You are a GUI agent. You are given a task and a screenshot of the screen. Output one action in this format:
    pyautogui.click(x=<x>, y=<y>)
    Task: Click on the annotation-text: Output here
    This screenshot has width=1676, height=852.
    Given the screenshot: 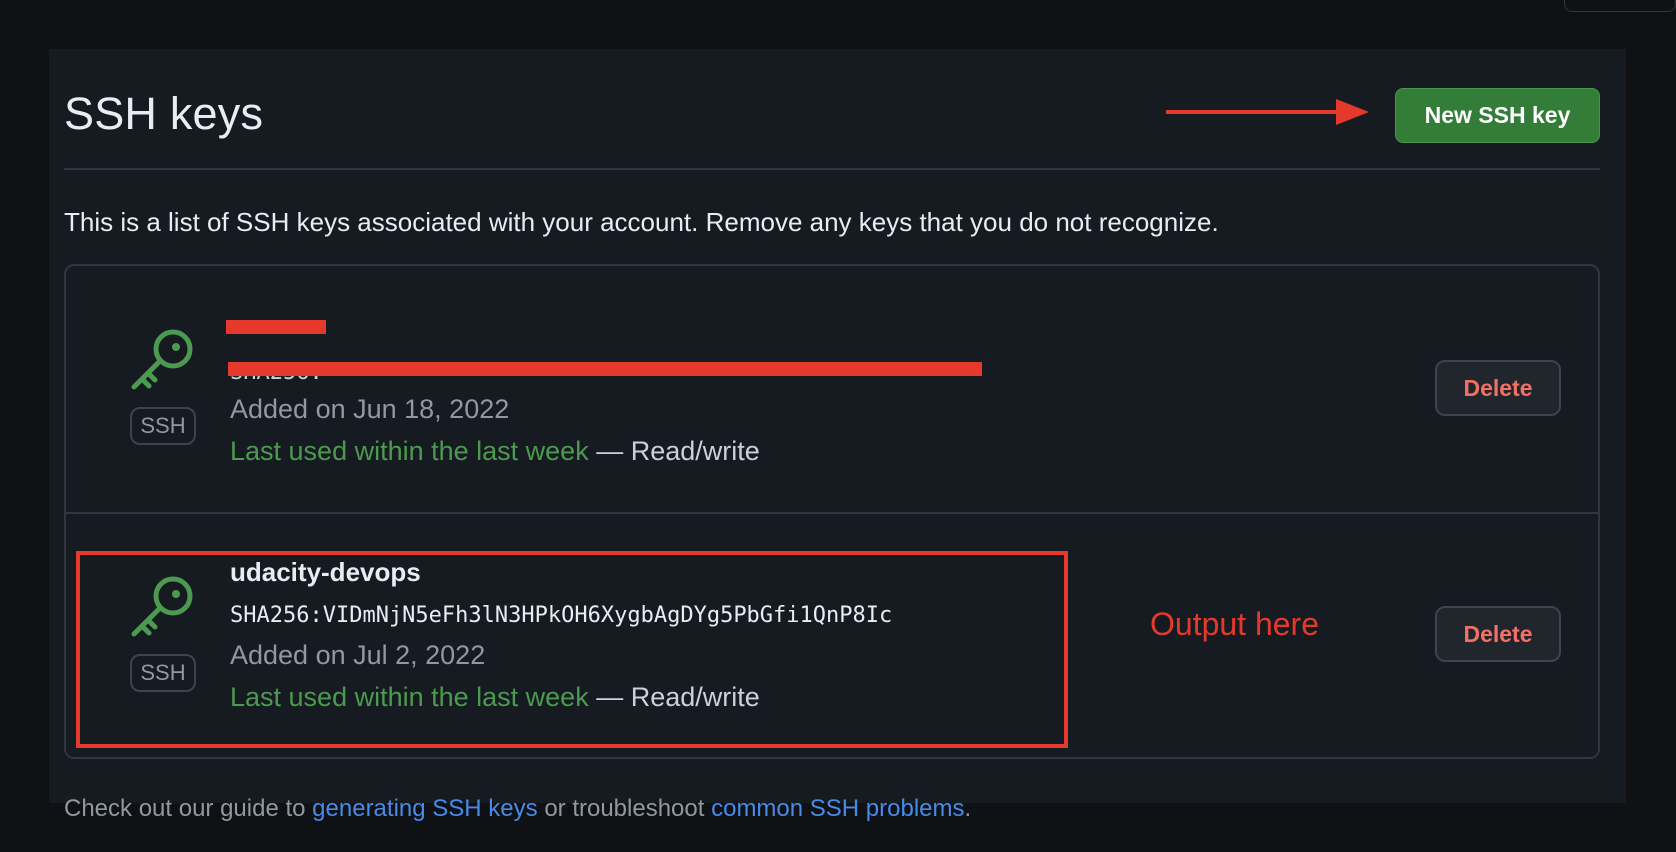 What is the action you would take?
    pyautogui.click(x=1234, y=624)
    